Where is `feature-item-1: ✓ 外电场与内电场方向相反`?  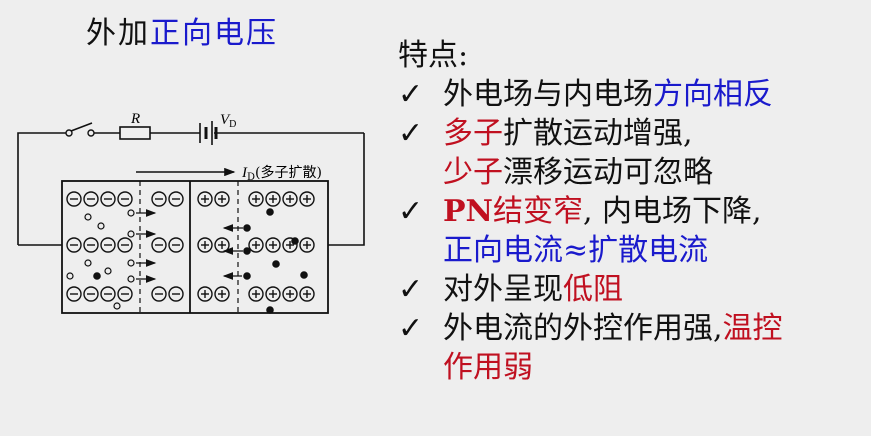
feature-item-1: ✓ 外电场与内电场方向相反 is located at coordinates (585, 94).